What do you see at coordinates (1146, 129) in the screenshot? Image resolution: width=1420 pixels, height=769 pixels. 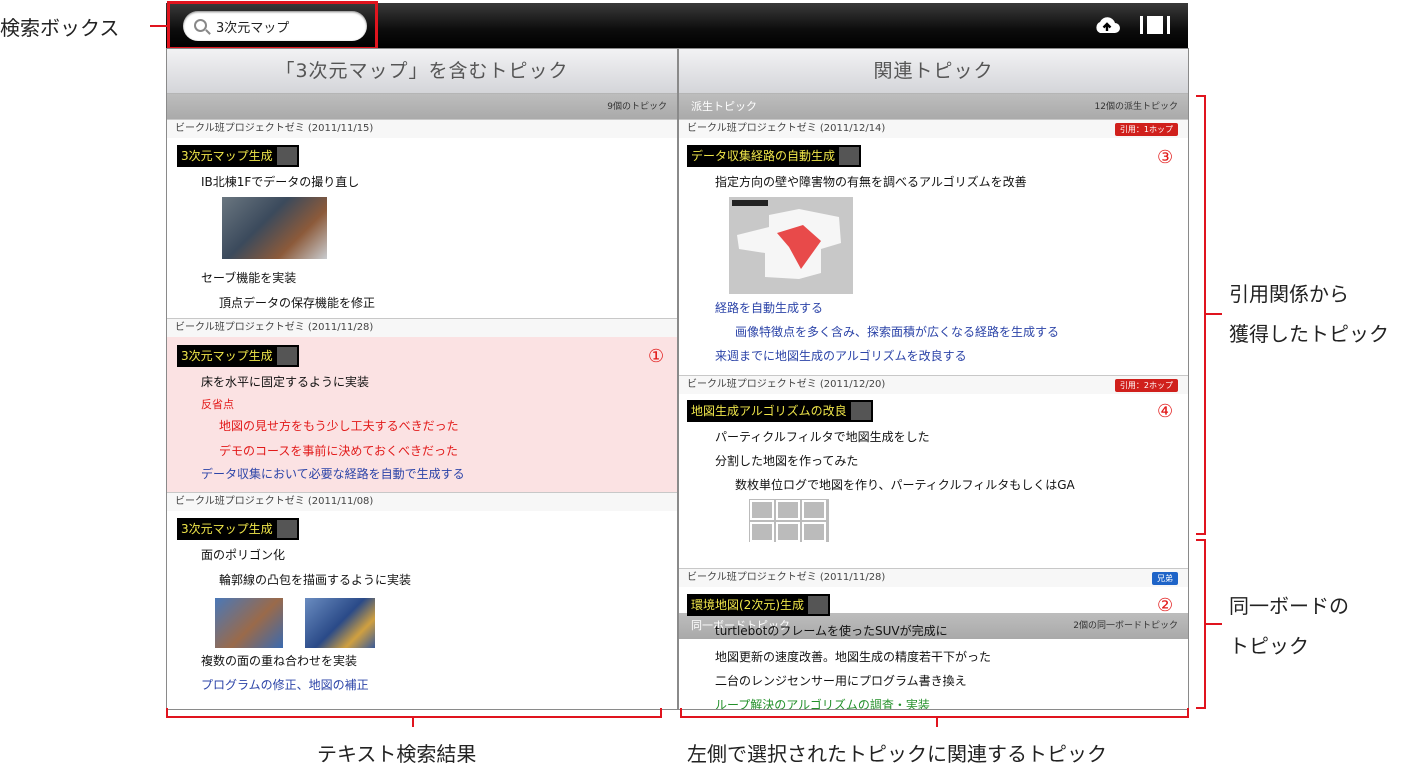 I see `citation-badge: 引用：1ホップ` at bounding box center [1146, 129].